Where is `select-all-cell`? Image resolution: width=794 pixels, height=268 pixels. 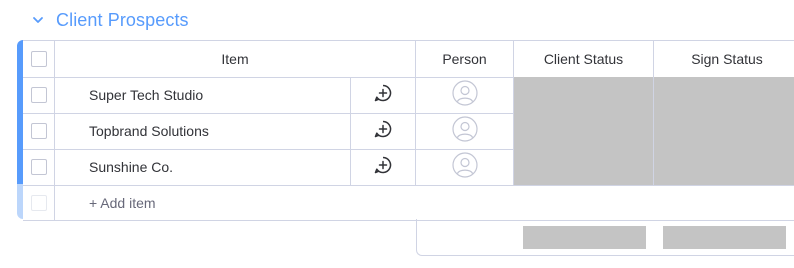 select-all-cell is located at coordinates (39, 59).